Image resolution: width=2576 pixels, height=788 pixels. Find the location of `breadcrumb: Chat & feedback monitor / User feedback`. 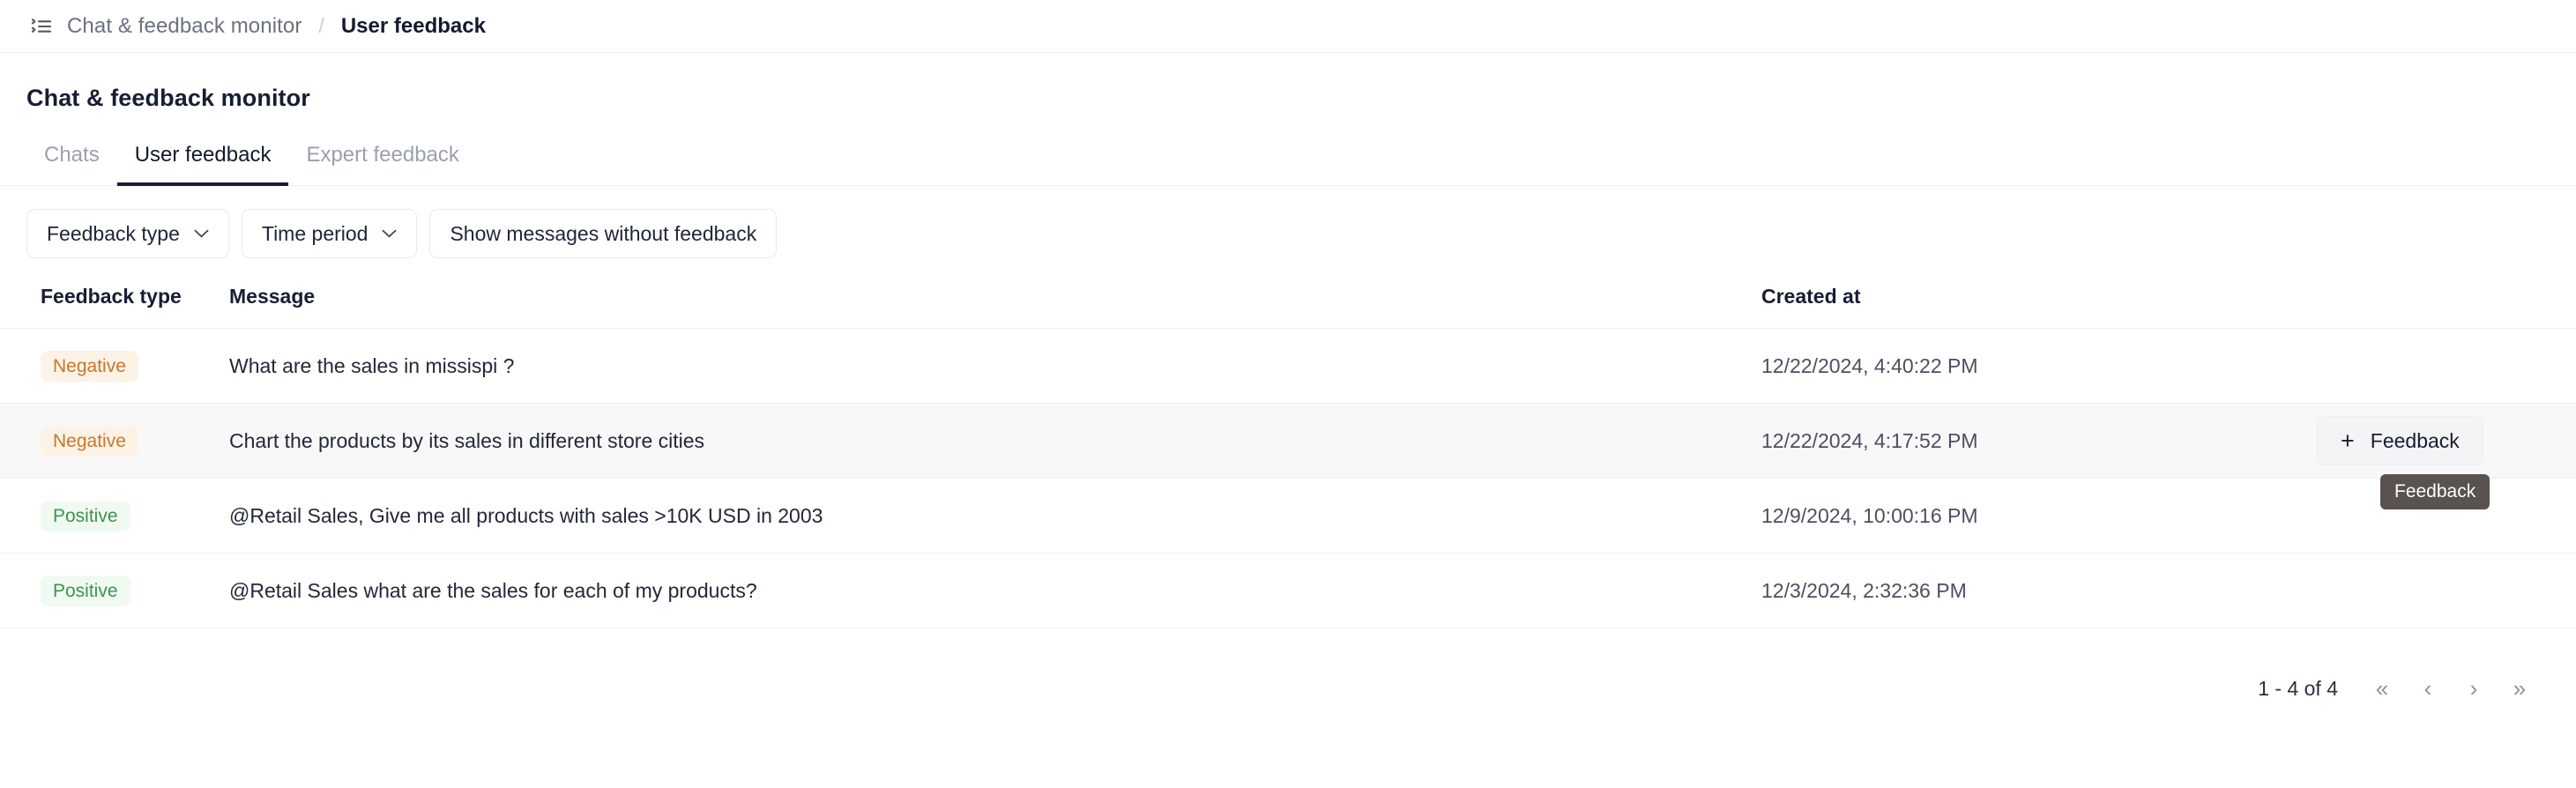

breadcrumb: Chat & feedback monitor / User feedback is located at coordinates (1288, 26).